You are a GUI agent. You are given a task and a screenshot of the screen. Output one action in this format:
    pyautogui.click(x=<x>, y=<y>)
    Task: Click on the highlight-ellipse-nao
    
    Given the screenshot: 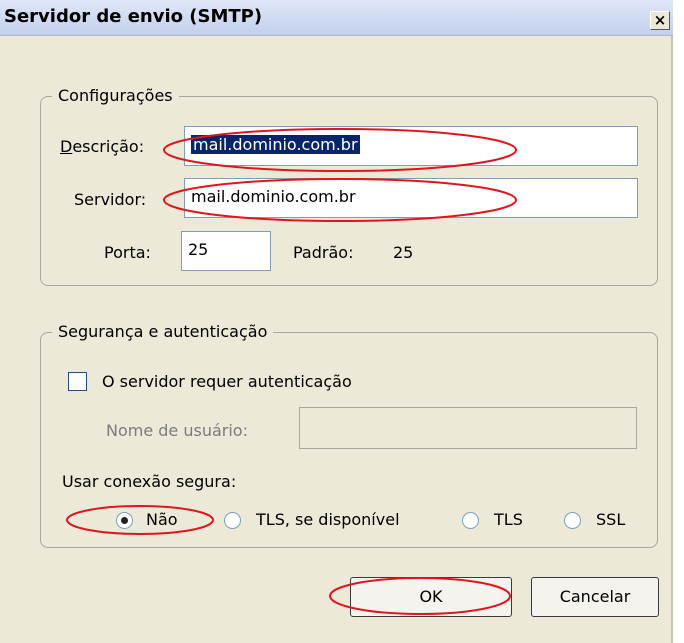 What is the action you would take?
    pyautogui.click(x=140, y=520)
    